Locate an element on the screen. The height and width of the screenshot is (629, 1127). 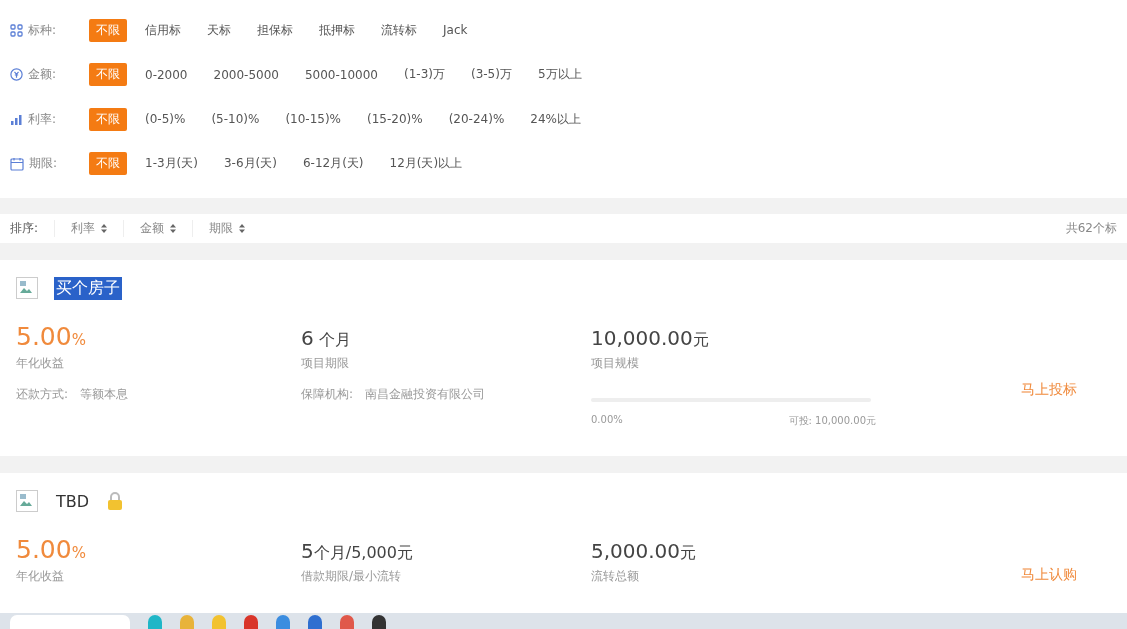
filter-option: 天标 is located at coordinates (219, 30).